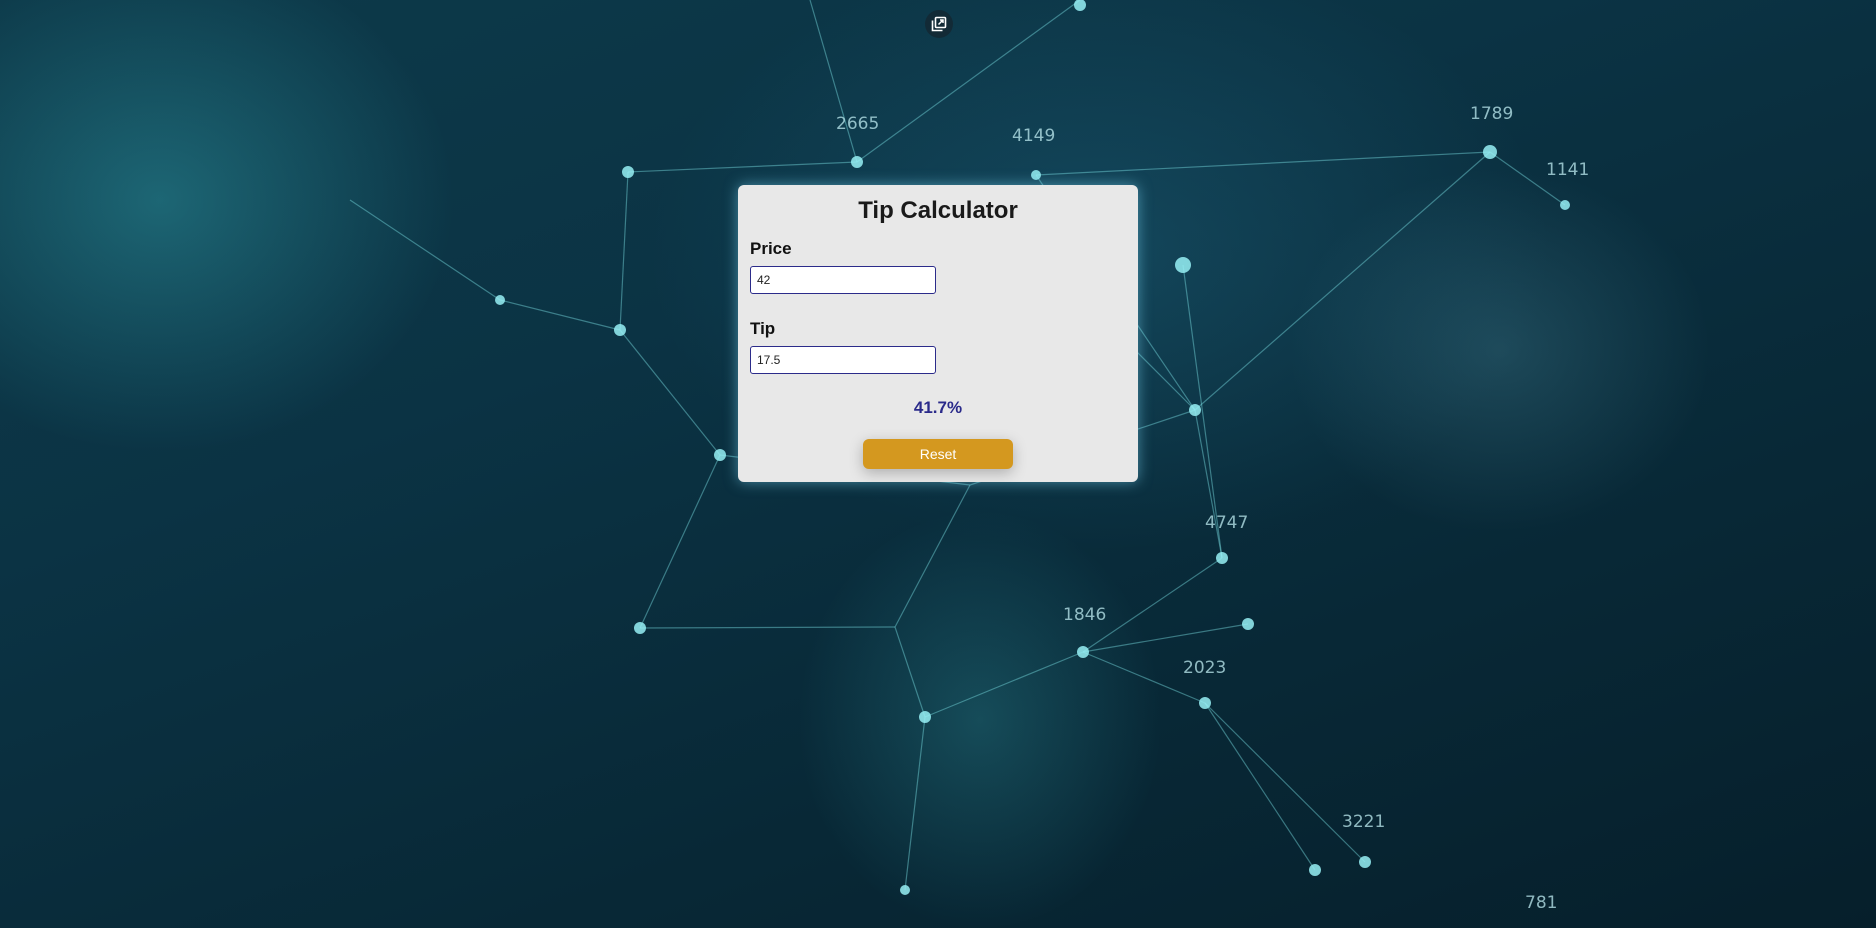 This screenshot has width=1876, height=928. Describe the element at coordinates (938, 210) in the screenshot. I see `page-title: Tip Calculator` at that location.